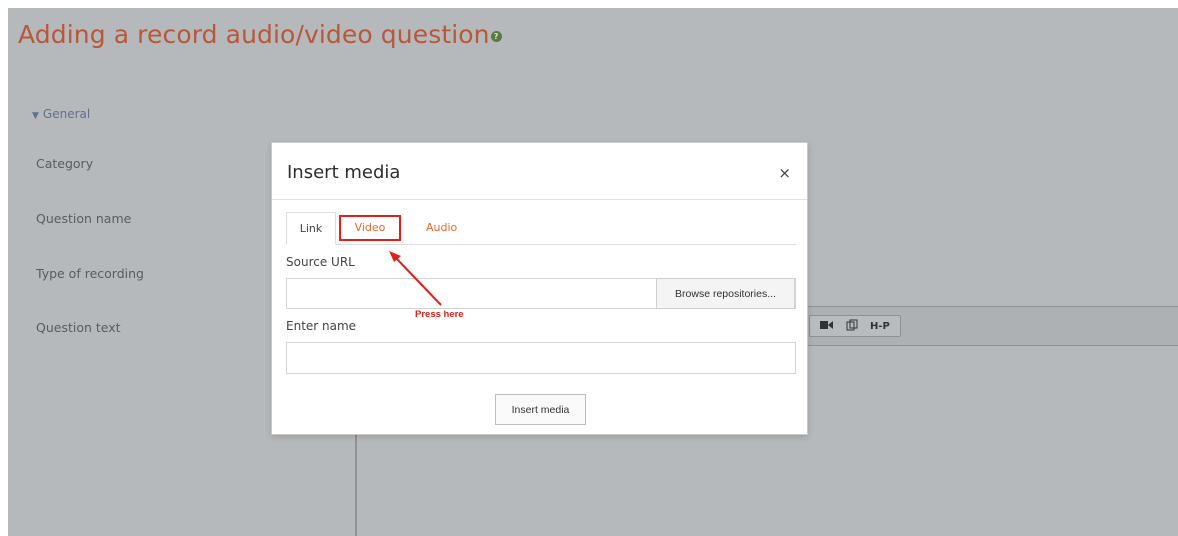 The image size is (1178, 536). I want to click on close-icon: ×, so click(784, 173).